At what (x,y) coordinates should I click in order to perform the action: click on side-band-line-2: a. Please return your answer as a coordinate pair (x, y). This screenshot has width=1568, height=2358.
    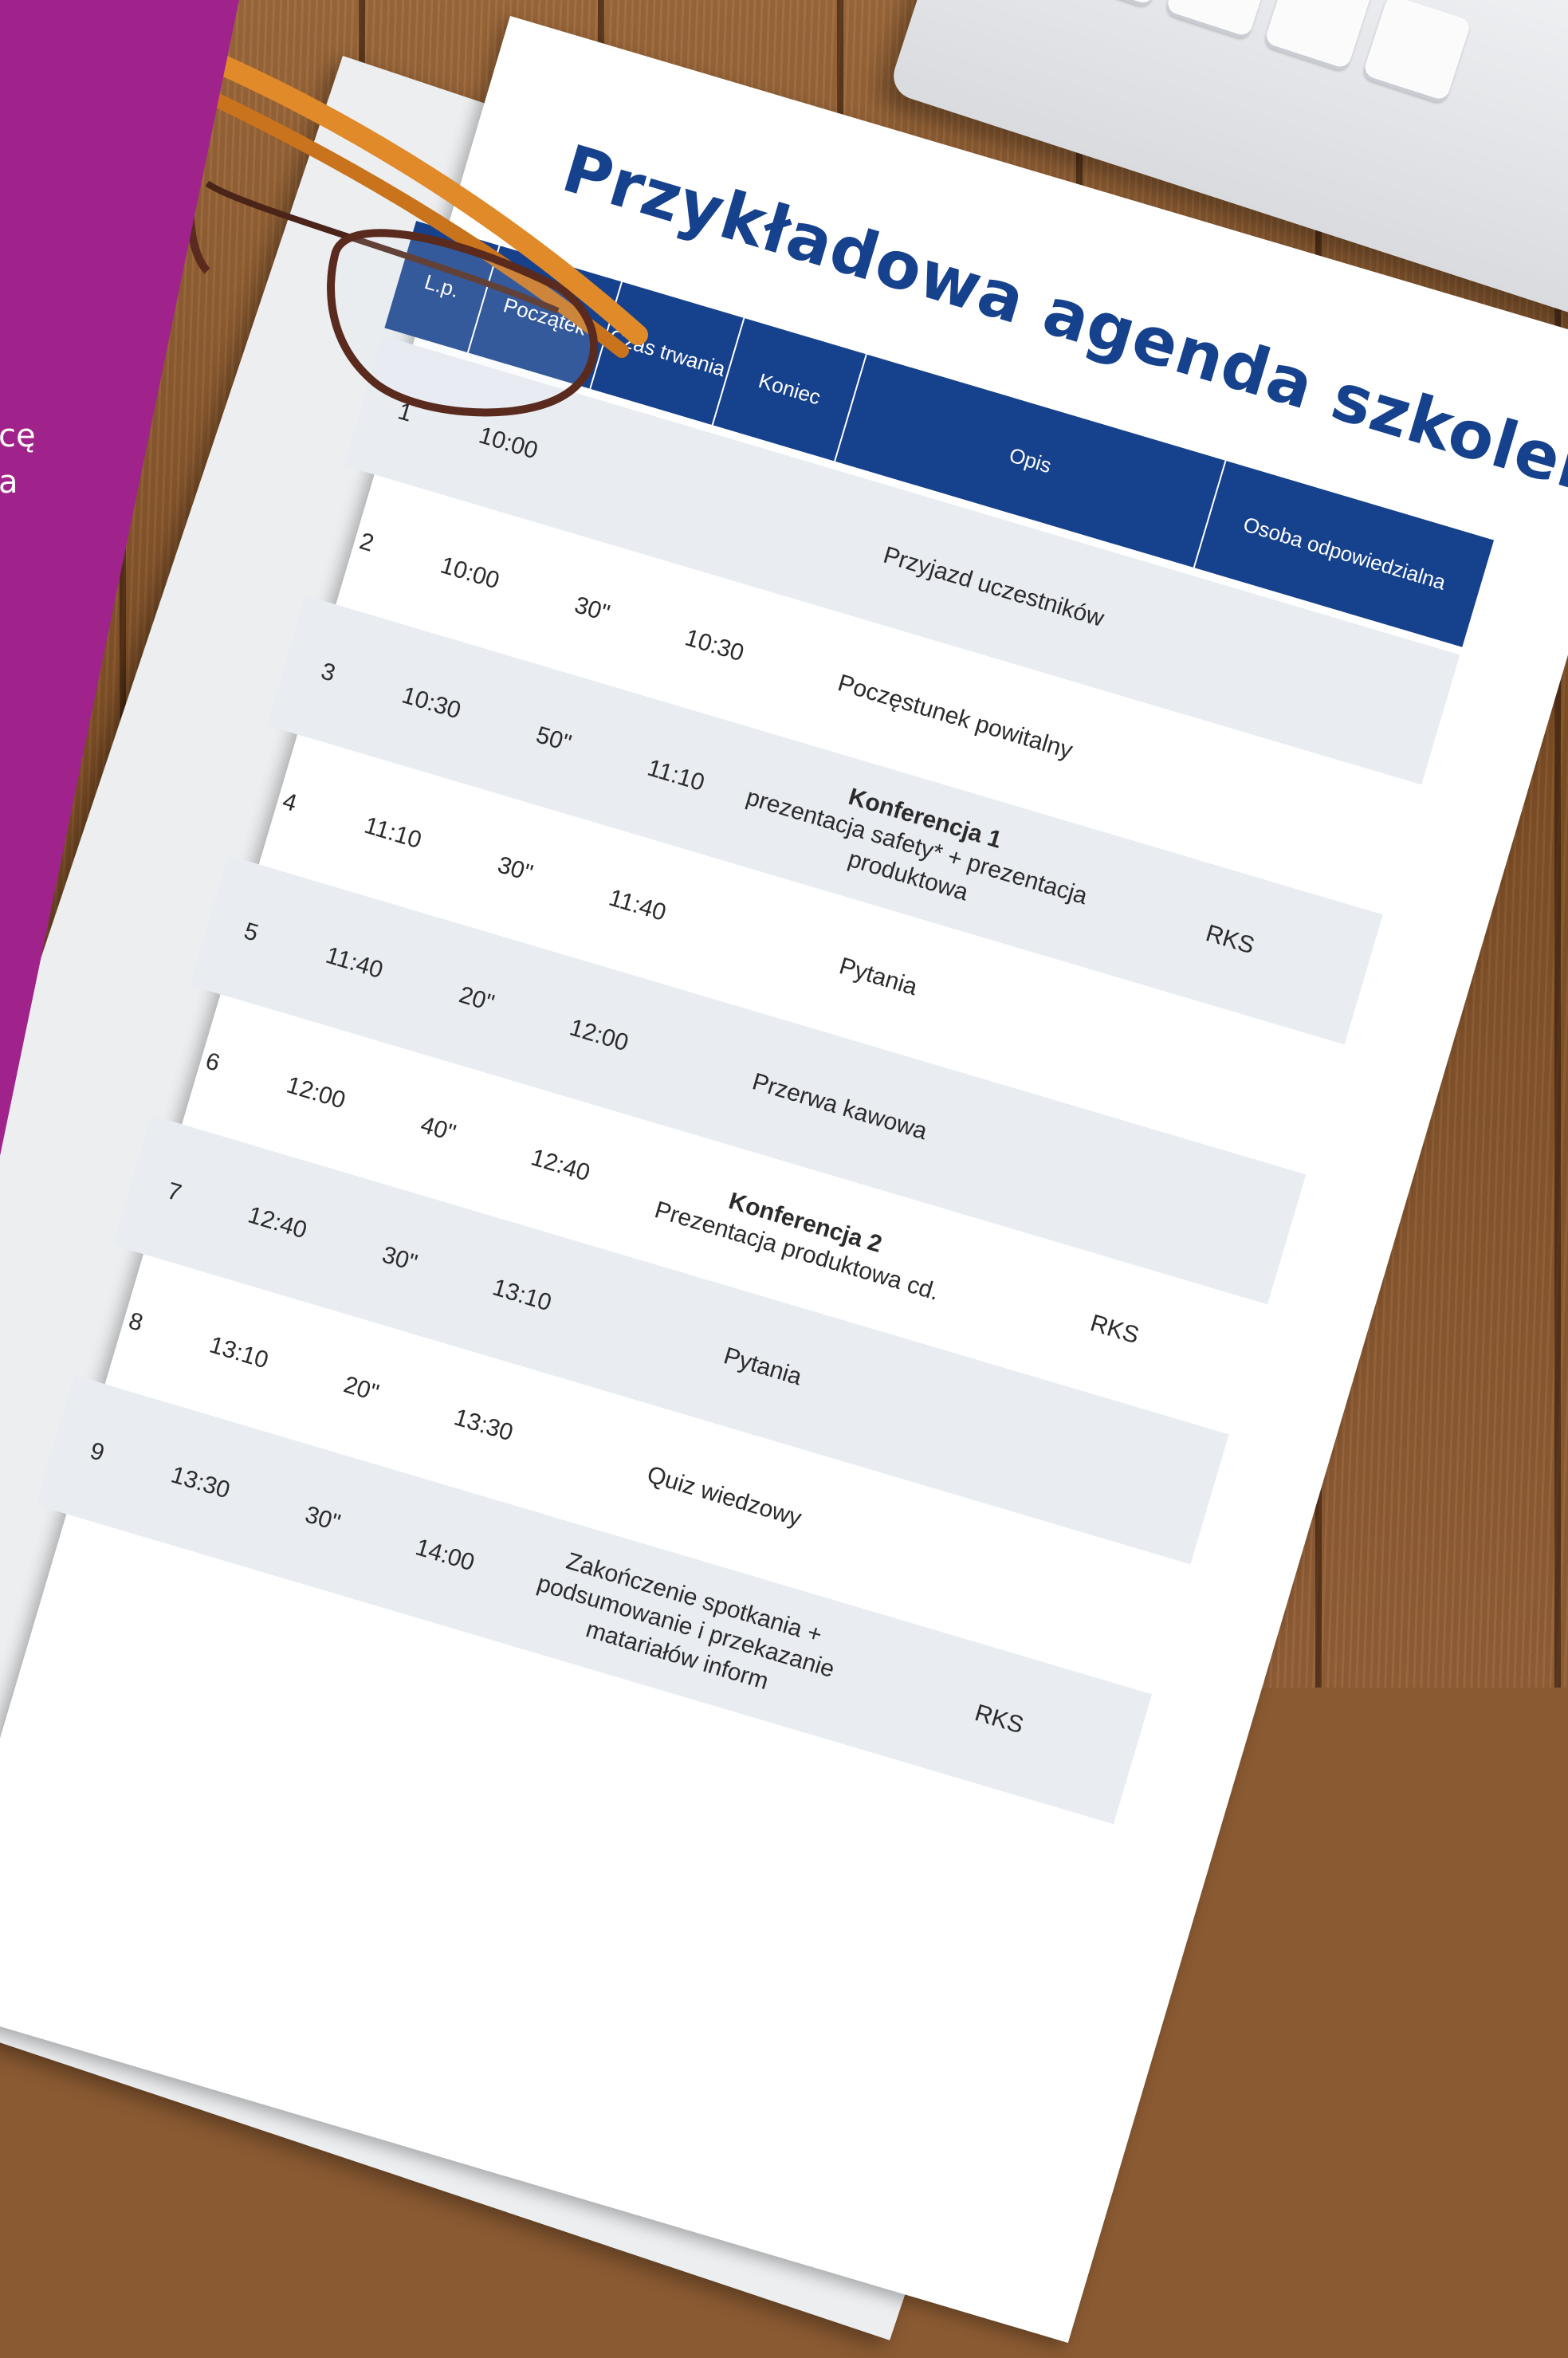
    Looking at the image, I should click on (9, 482).